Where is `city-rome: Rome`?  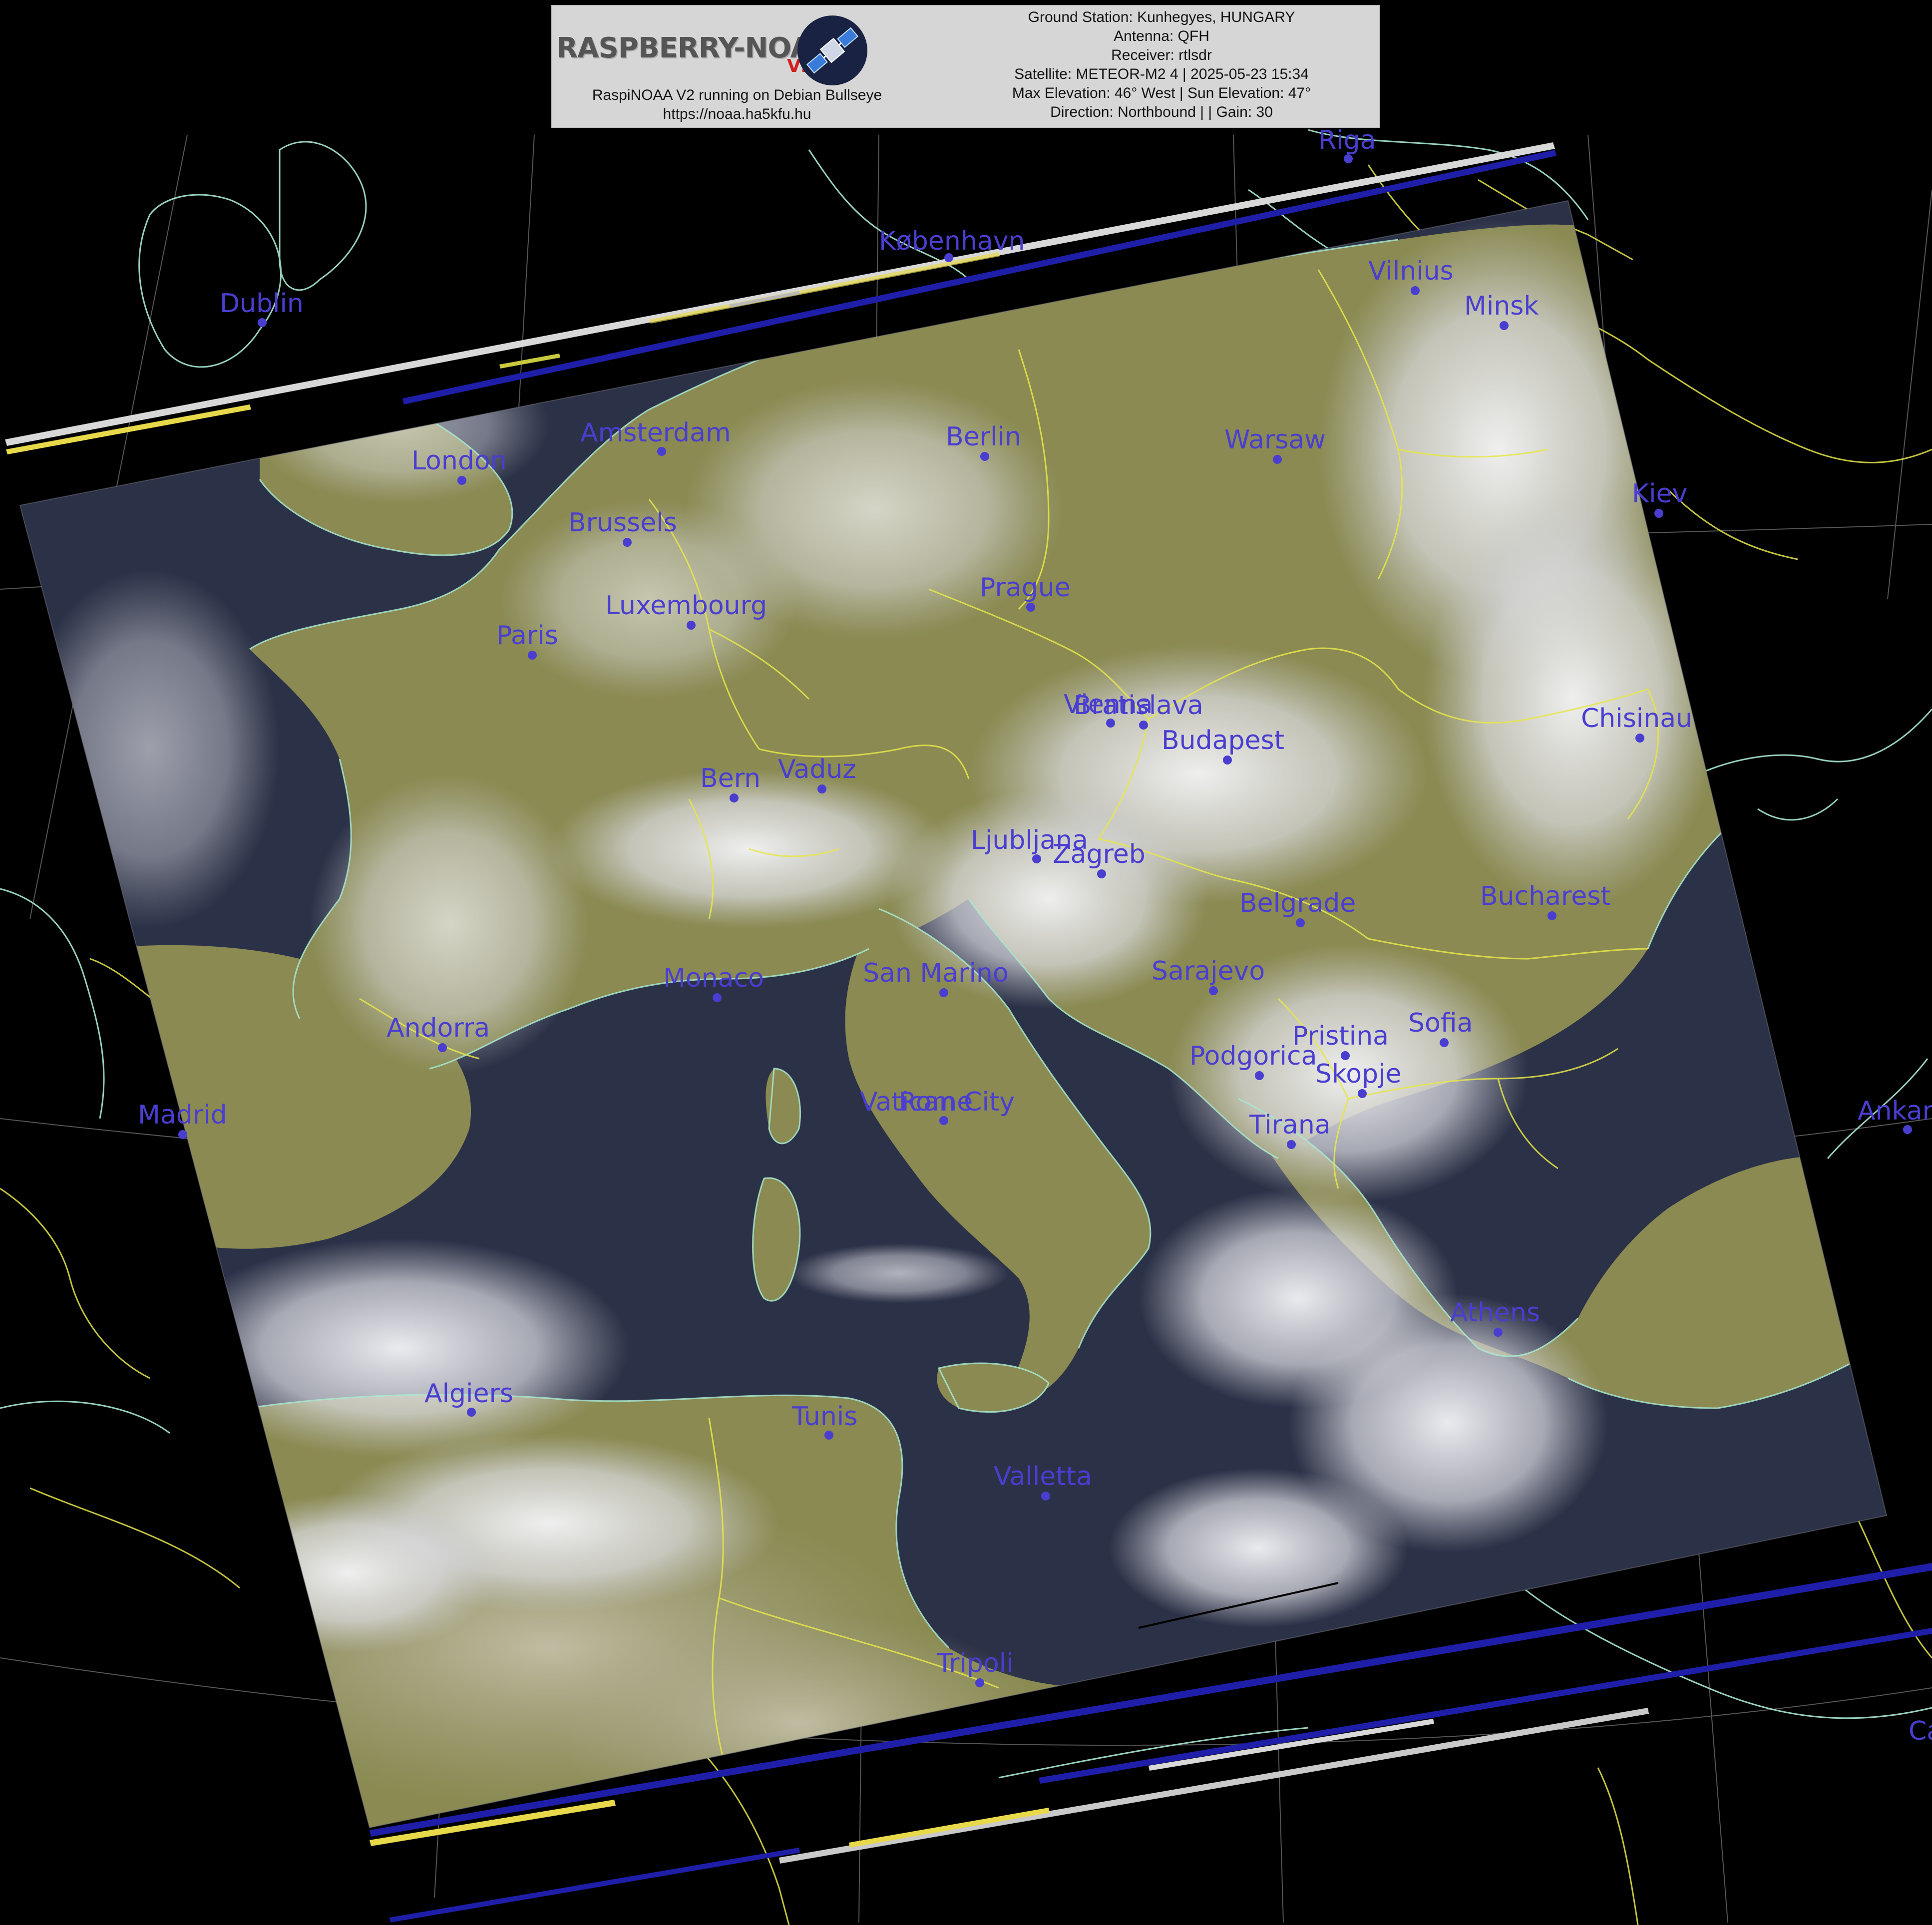 city-rome: Rome is located at coordinates (936, 1102).